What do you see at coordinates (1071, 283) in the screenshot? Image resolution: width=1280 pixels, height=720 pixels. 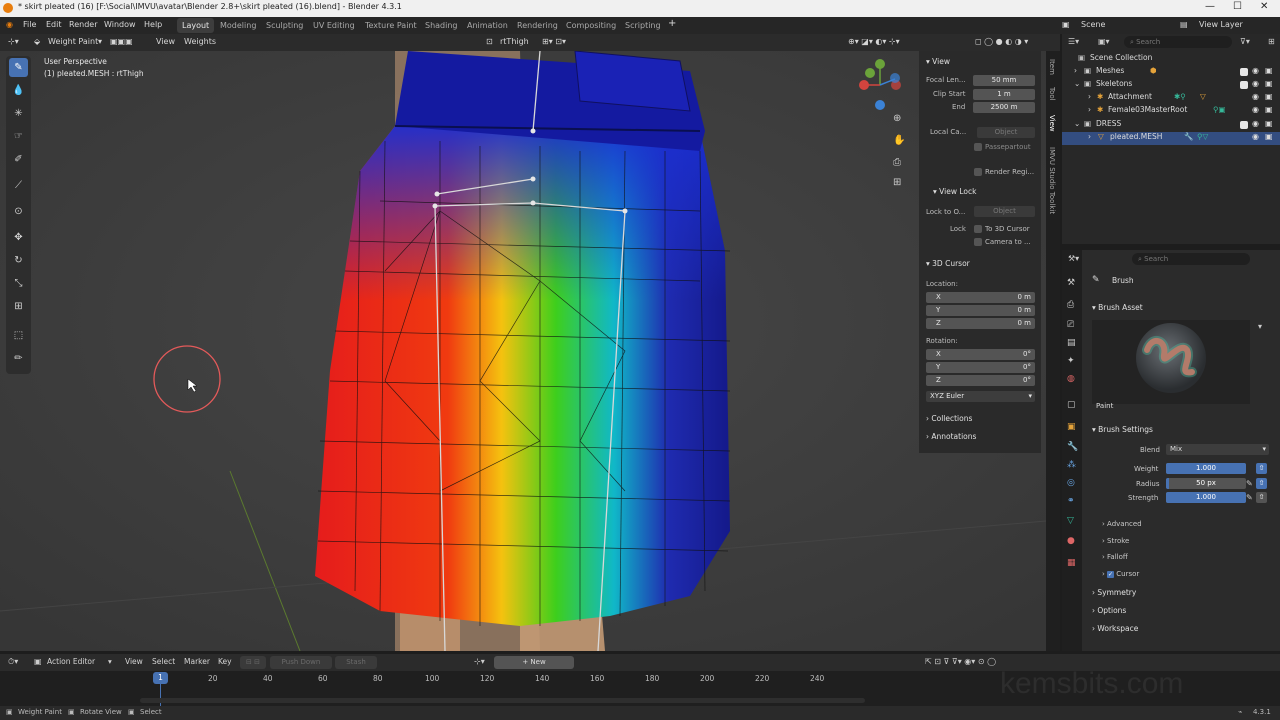 I see `tool-tab-icon: ⚒` at bounding box center [1071, 283].